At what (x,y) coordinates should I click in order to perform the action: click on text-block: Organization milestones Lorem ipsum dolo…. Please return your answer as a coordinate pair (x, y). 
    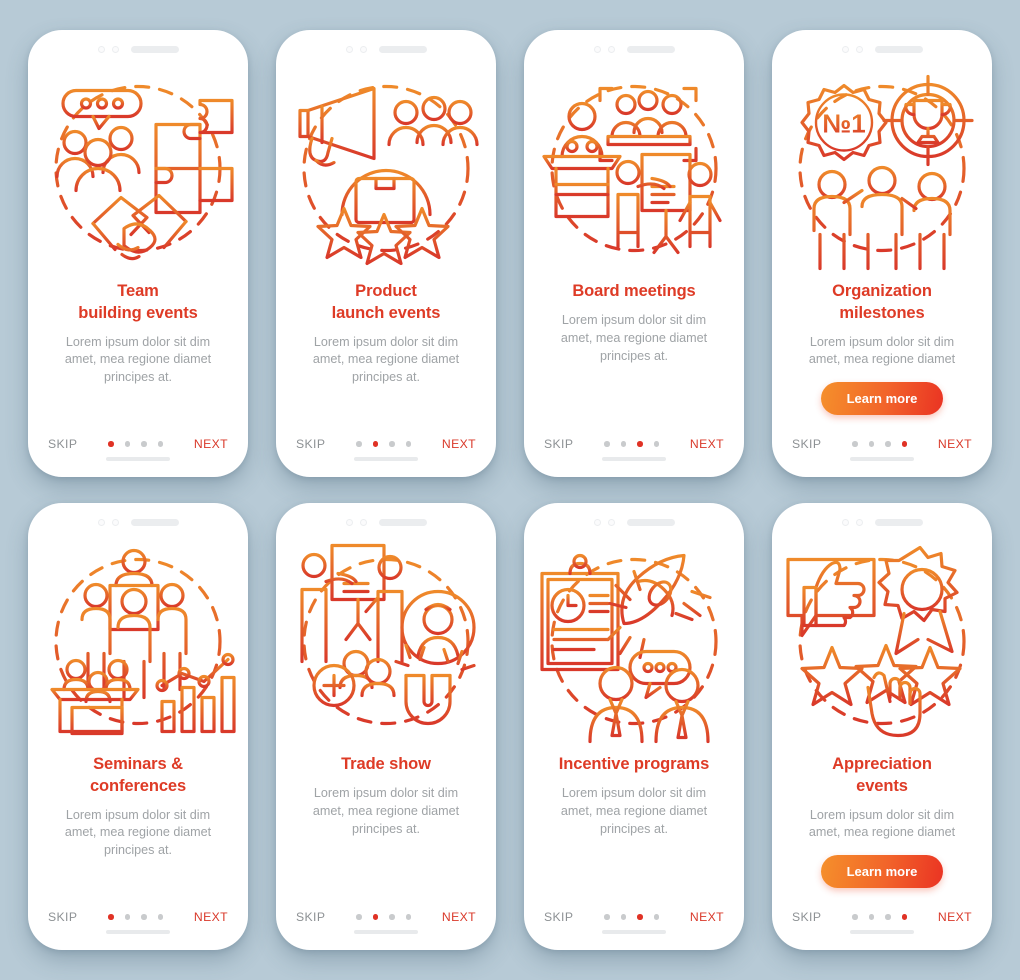
    Looking at the image, I should click on (882, 356).